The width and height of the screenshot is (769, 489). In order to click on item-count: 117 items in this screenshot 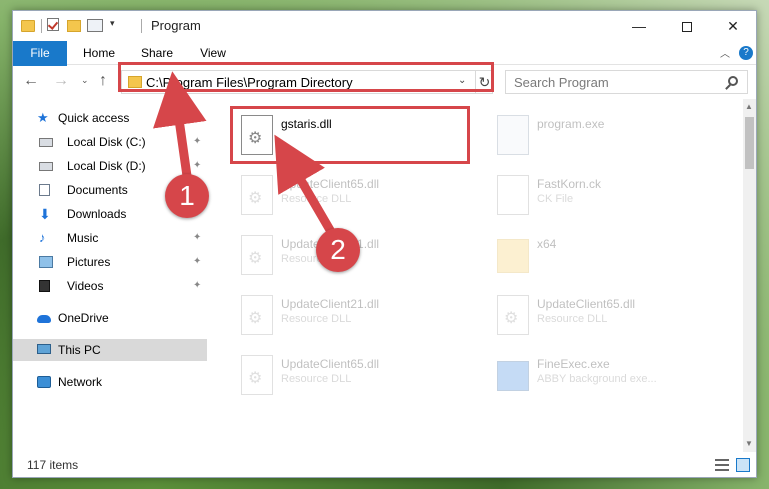, I will do `click(53, 465)`.